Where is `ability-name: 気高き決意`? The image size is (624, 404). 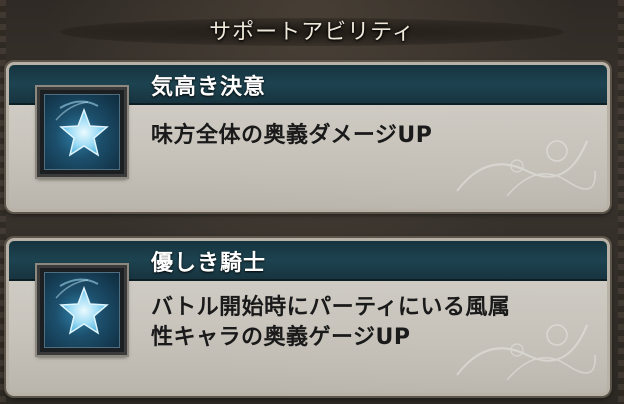
ability-name: 気高き決意 is located at coordinates (209, 87).